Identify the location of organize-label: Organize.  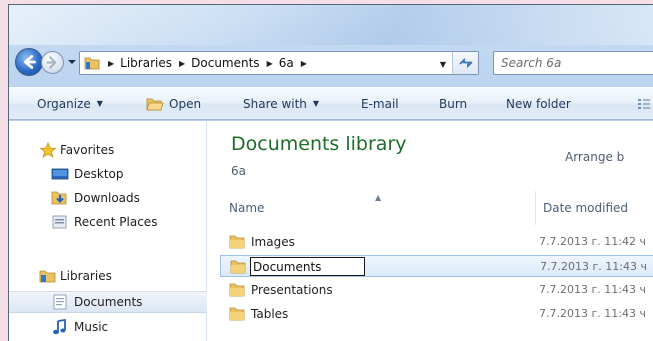
(64, 103).